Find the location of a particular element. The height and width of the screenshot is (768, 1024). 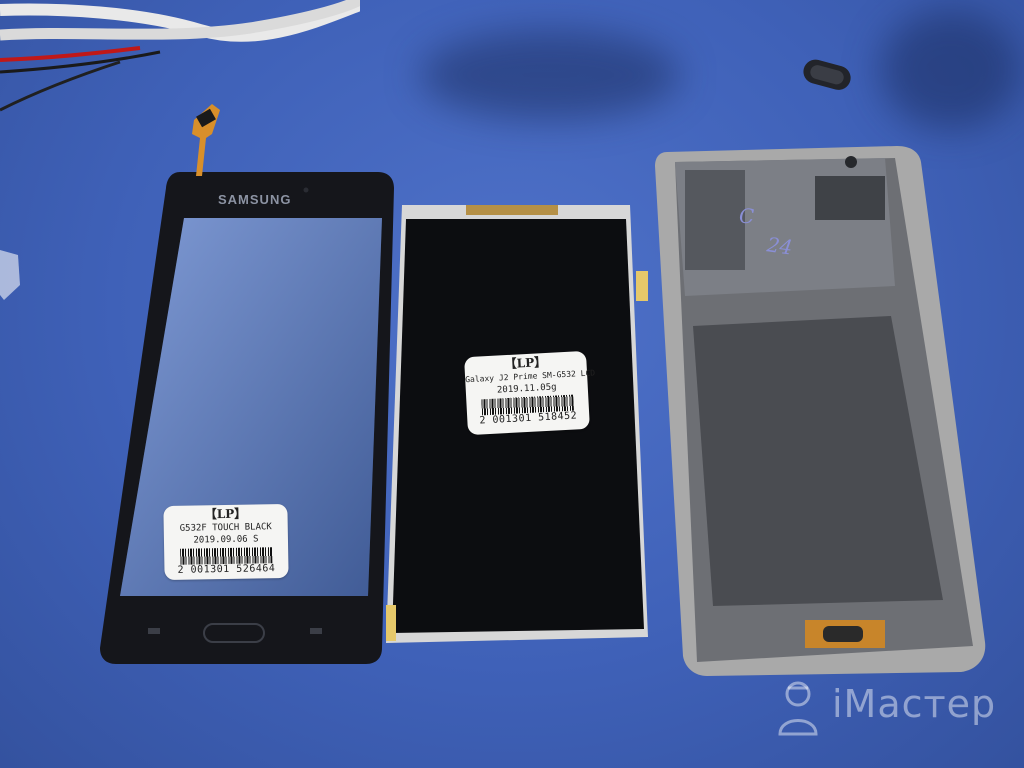

watermark: iMacтep is located at coordinates (890, 707).